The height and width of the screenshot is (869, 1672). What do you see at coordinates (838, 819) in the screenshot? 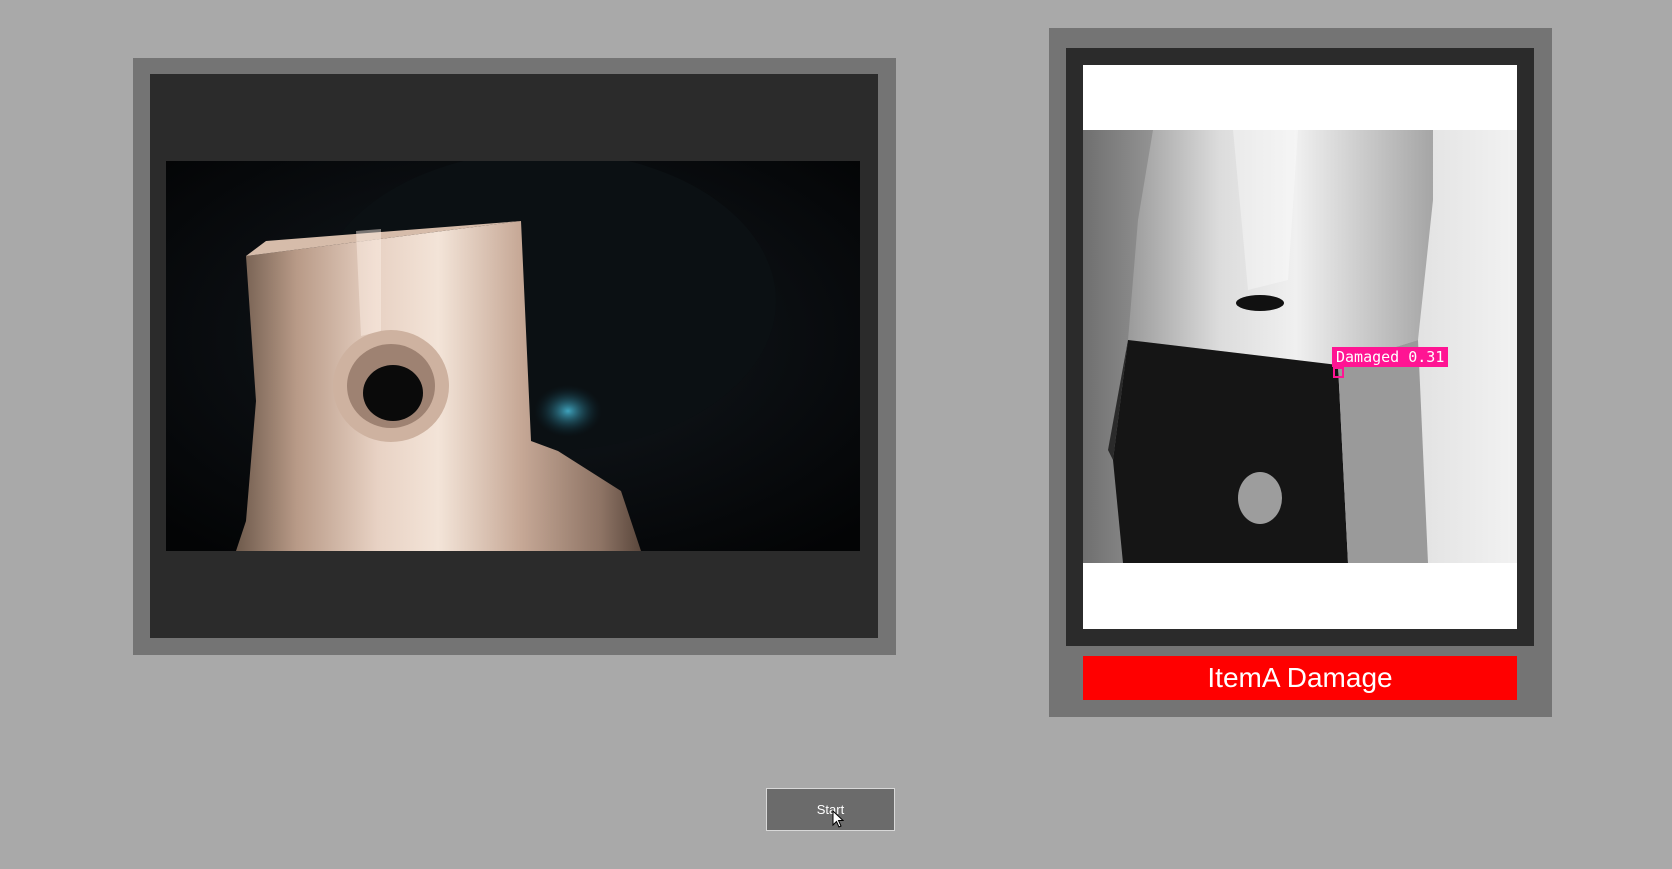
I see `mouse-cursor-icon` at bounding box center [838, 819].